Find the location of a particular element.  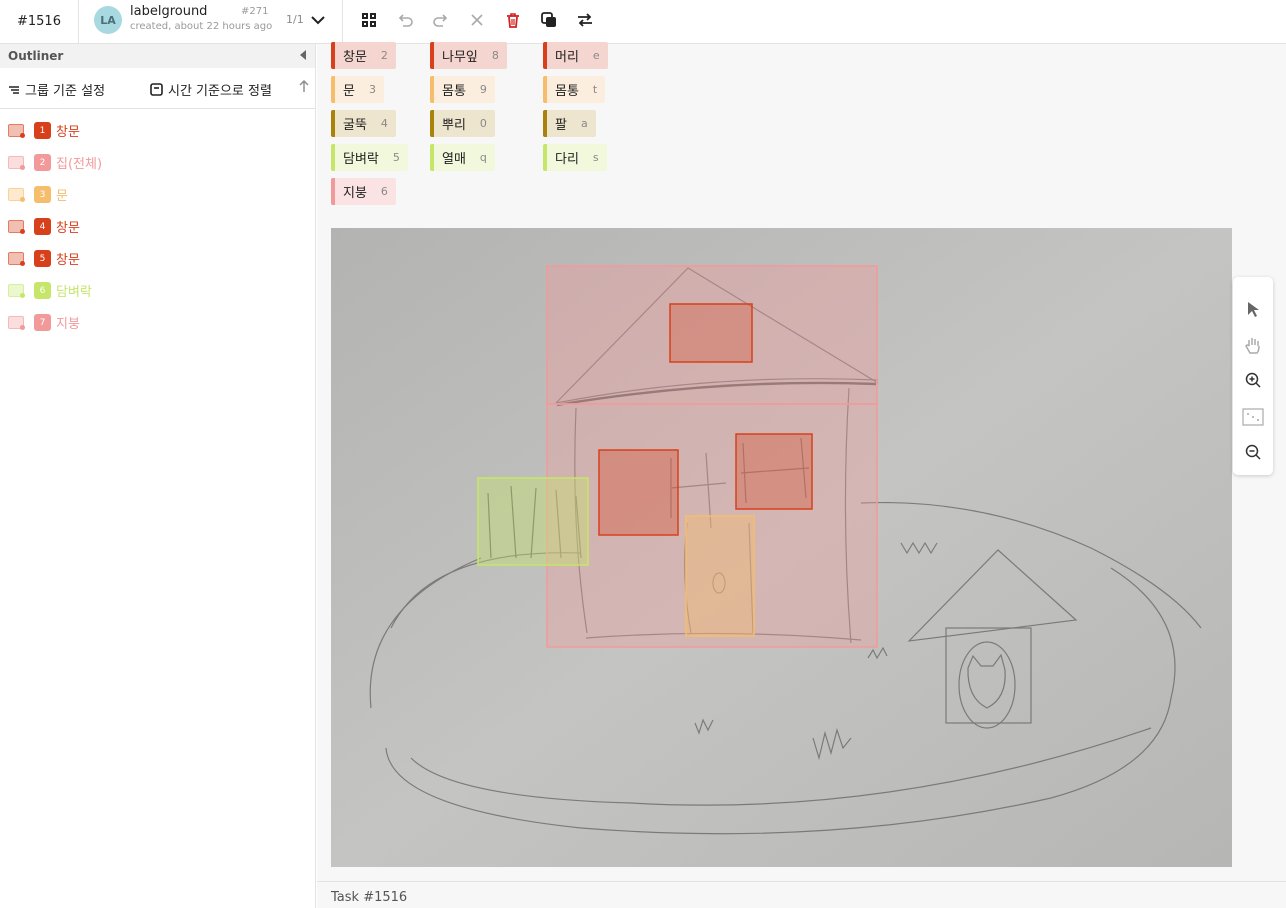

item-label: 지붕 is located at coordinates (68, 324).